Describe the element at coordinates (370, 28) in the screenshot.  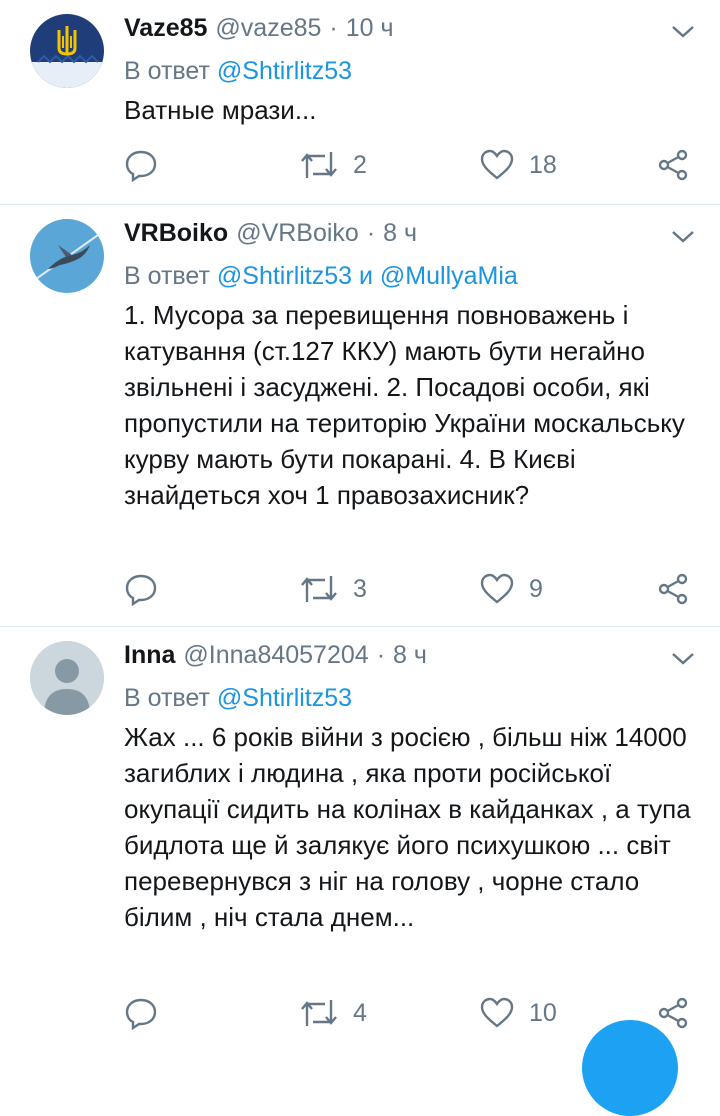
I see `timestamp: 10 ч` at that location.